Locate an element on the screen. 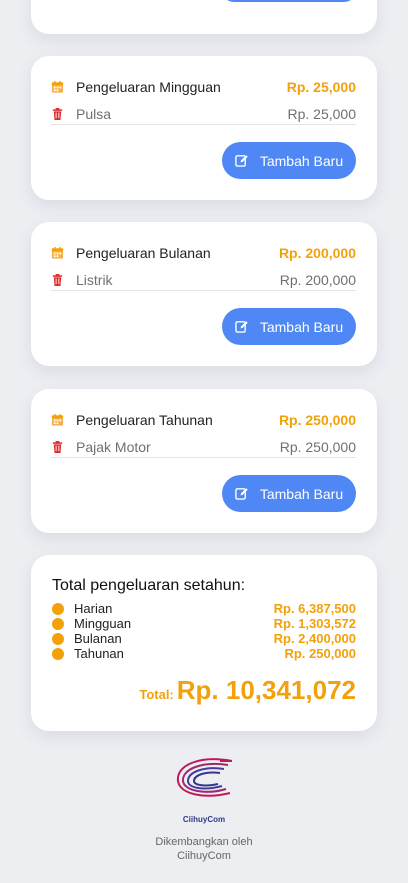 The height and width of the screenshot is (883, 408). card-header: Pengeluaran Bulanan Rp. 200,000 is located at coordinates (203, 253).